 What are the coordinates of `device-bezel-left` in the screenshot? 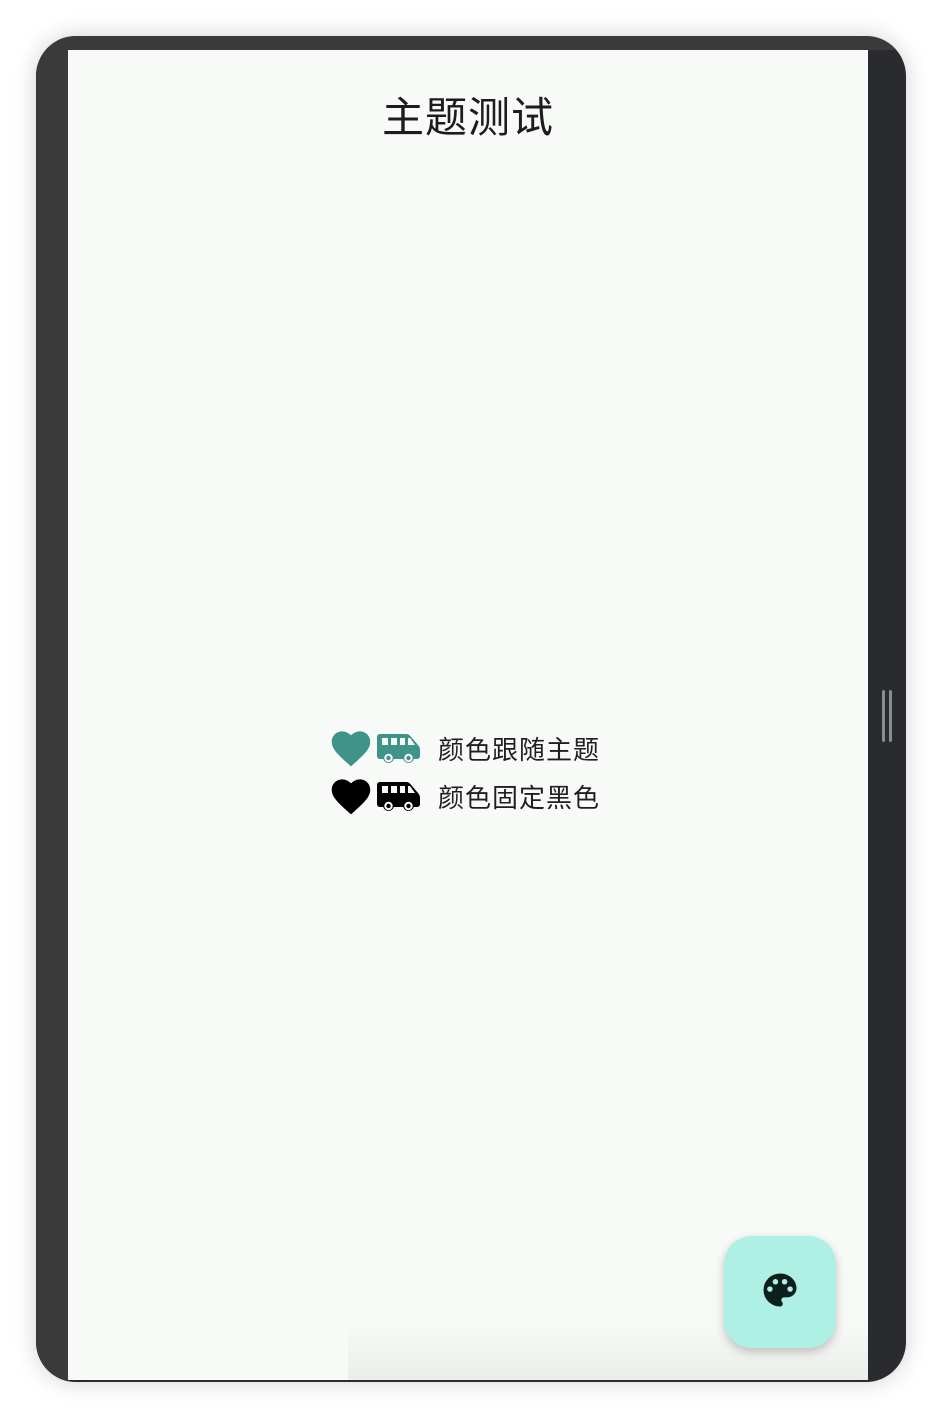 It's located at (52, 709).